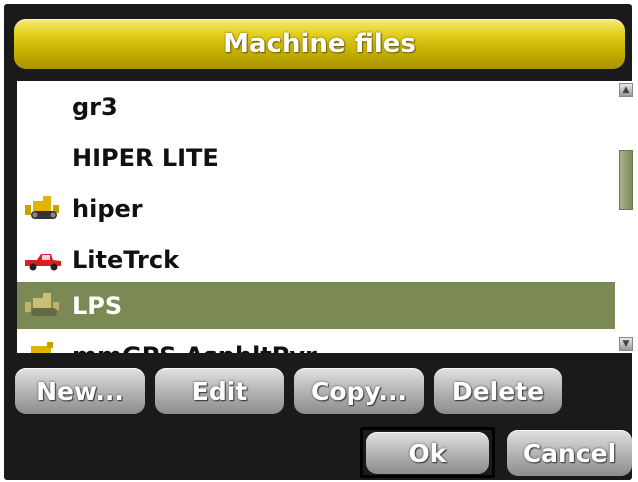 Image resolution: width=638 pixels, height=482 pixels. What do you see at coordinates (95, 106) in the screenshot?
I see `list-item-label: gr3` at bounding box center [95, 106].